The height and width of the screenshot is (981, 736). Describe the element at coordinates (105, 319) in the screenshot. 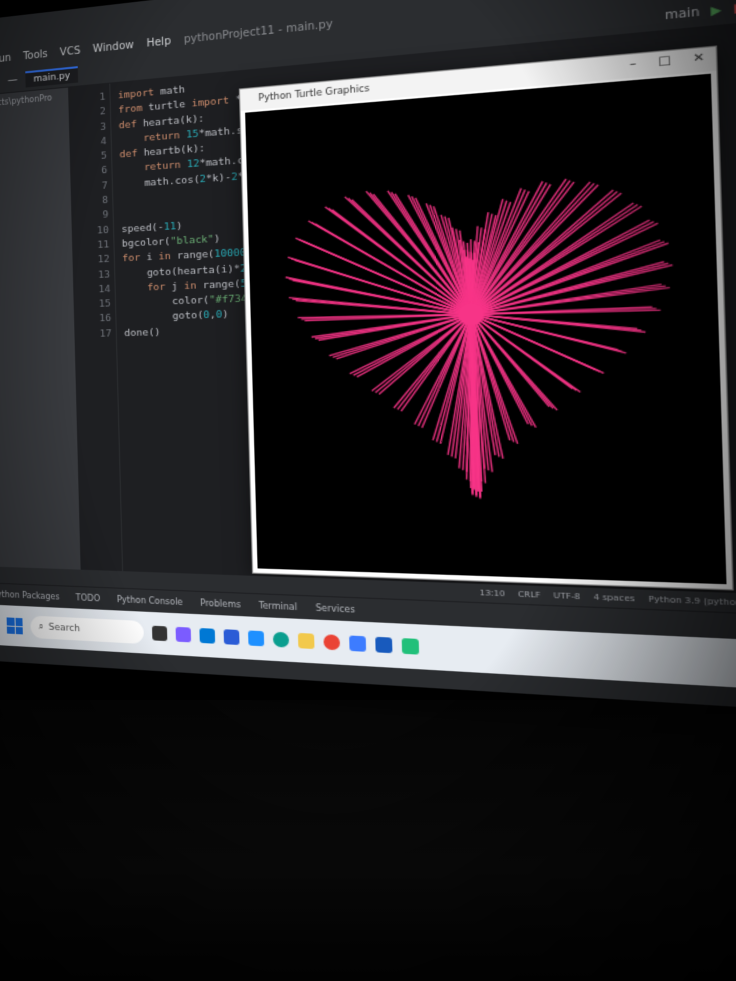

I see `line-number: 16` at that location.